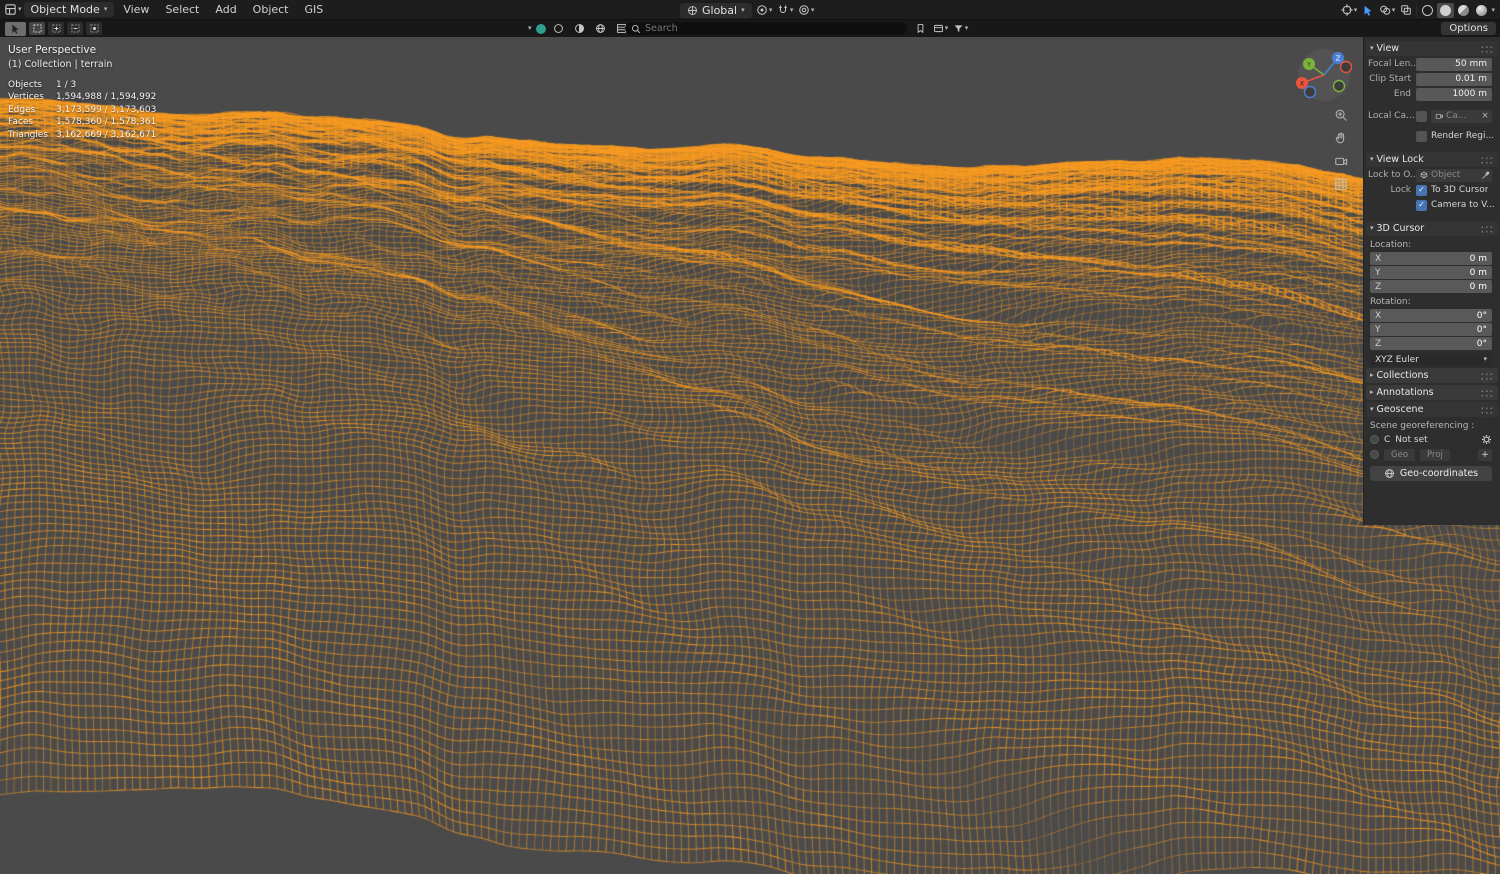 This screenshot has width=1500, height=874. I want to click on active-tool-indicator, so click(1367, 10).